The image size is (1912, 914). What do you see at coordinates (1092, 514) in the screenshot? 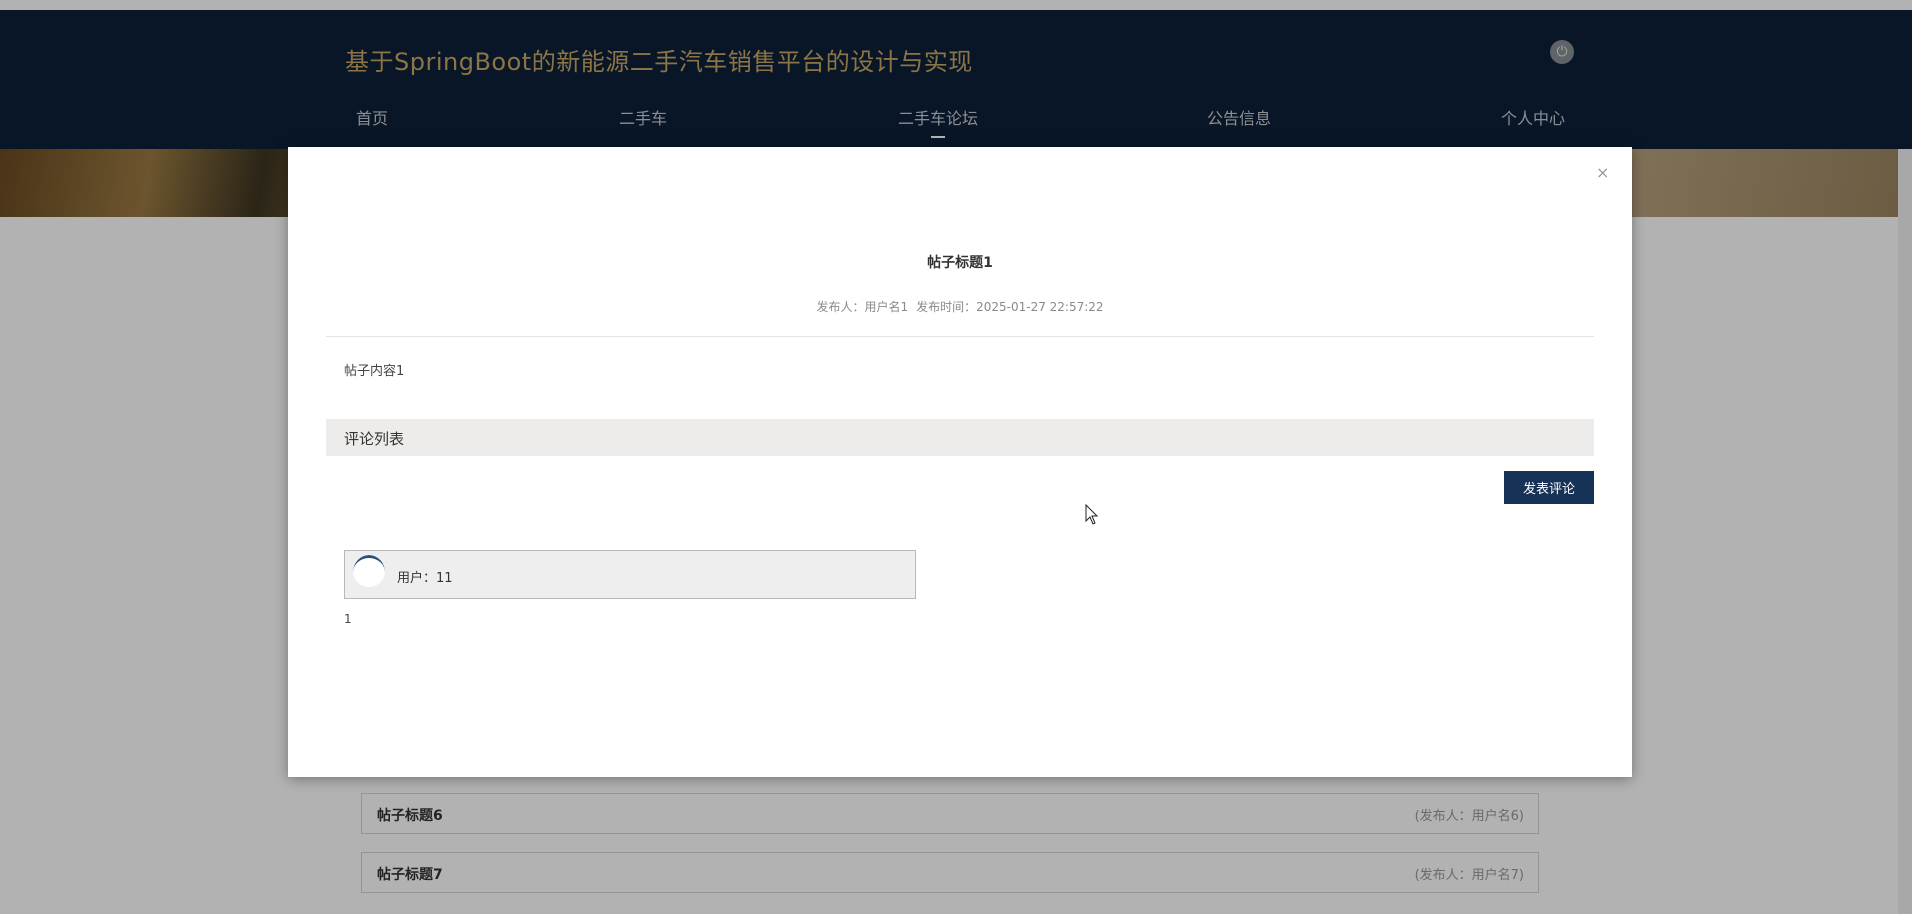
I see `mouse-cursor-icon` at bounding box center [1092, 514].